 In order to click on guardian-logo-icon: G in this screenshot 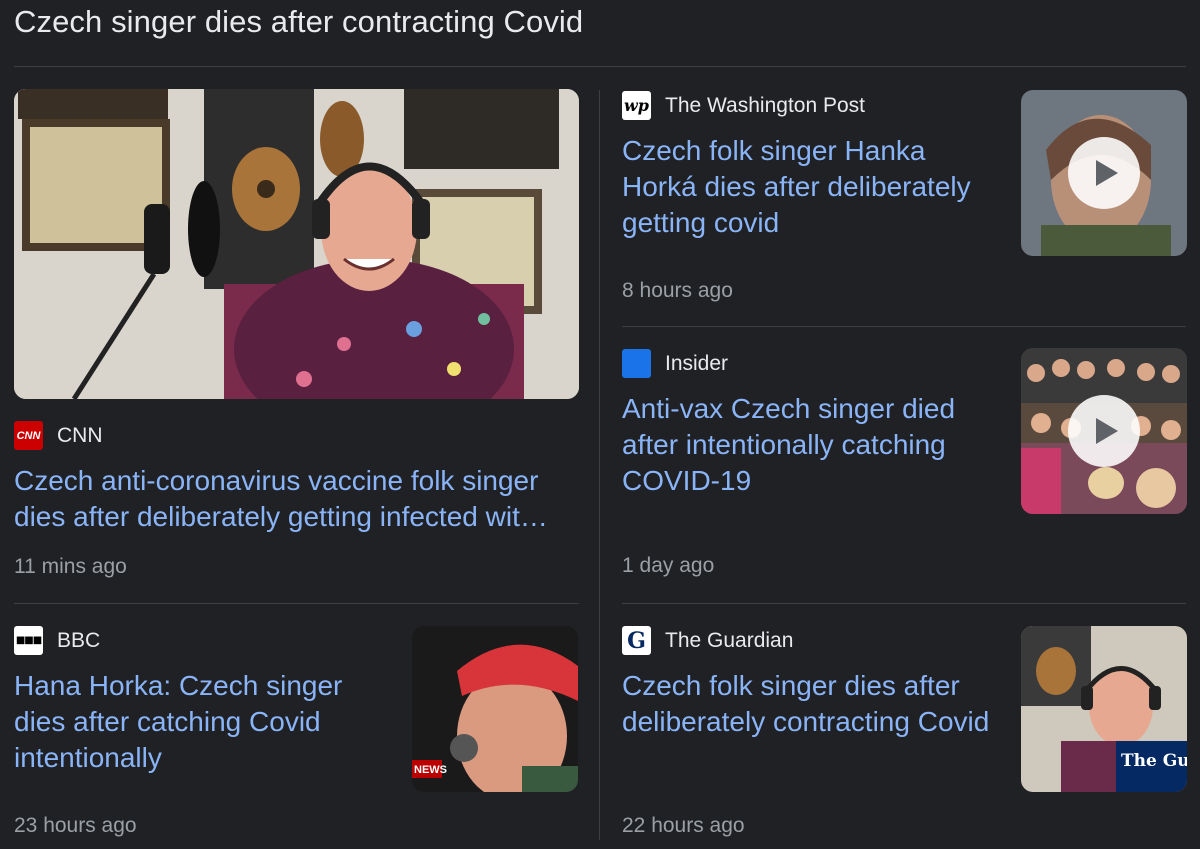, I will do `click(636, 640)`.